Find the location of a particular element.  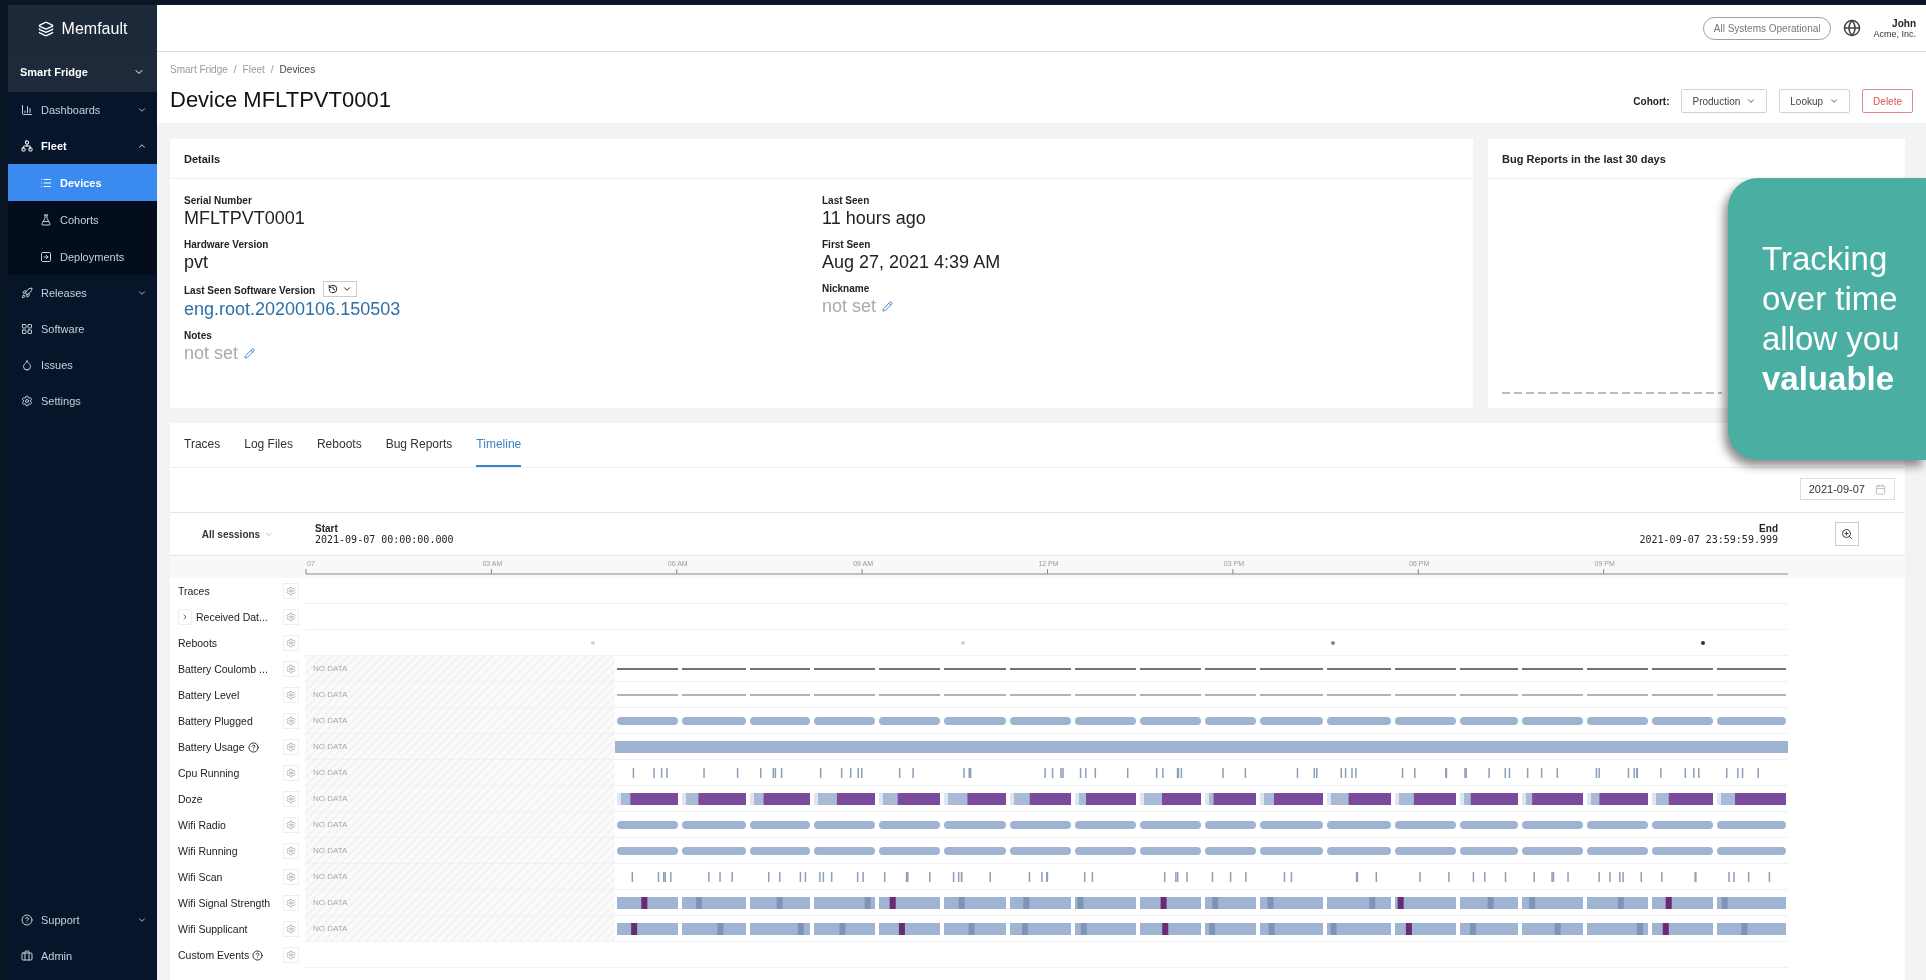

row-label: Wifi Scan is located at coordinates (200, 877).